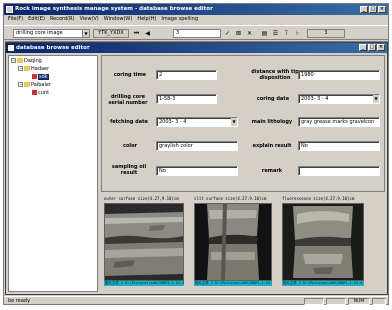 Image resolution: width=392 pixels, height=310 pixels. What do you see at coordinates (339, 75) in the screenshot?
I see `distance-field: 1980` at bounding box center [339, 75].